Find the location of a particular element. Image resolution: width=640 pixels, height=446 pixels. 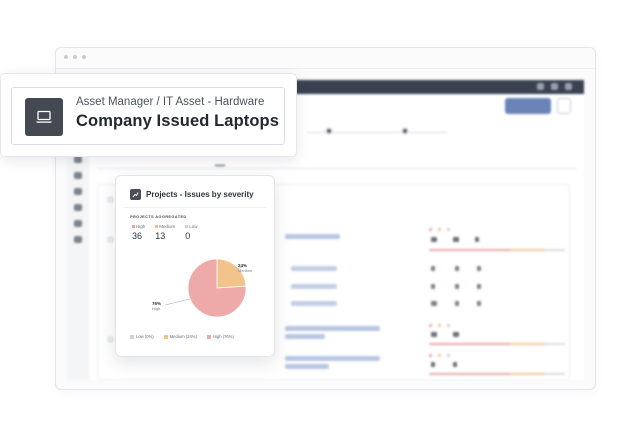

legend-swatch-medium is located at coordinates (165, 336).